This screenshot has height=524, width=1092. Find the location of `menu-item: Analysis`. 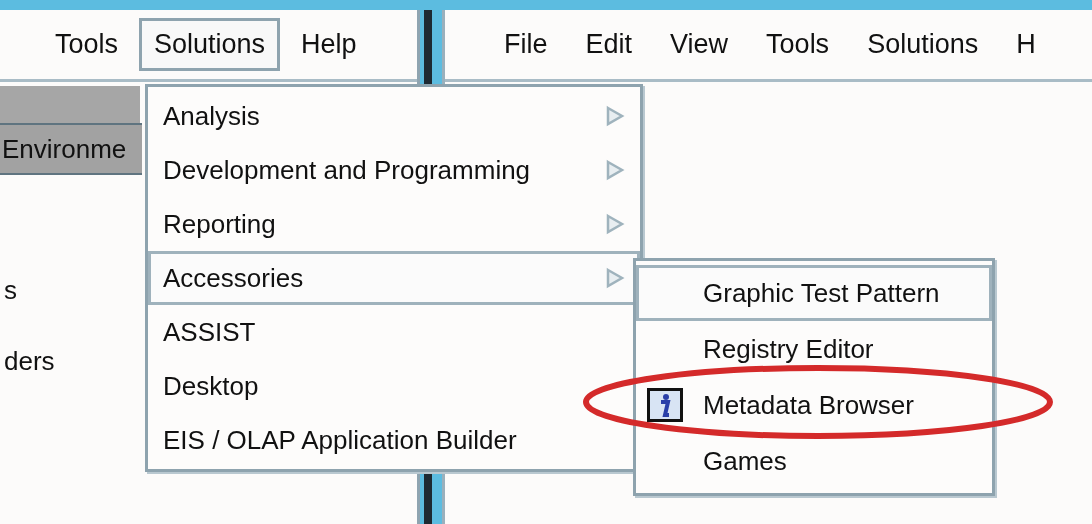

menu-item: Analysis is located at coordinates (394, 116).